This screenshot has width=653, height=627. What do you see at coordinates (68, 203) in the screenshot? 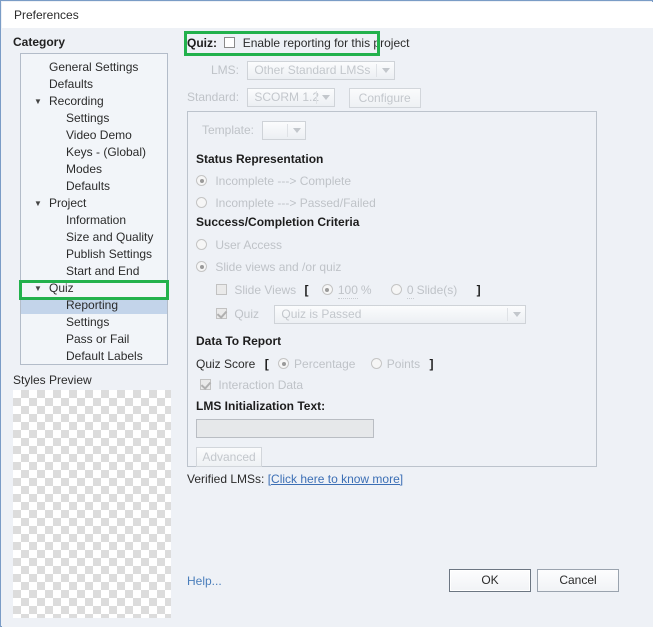
I see `sidebar-item-label: Project` at bounding box center [68, 203].